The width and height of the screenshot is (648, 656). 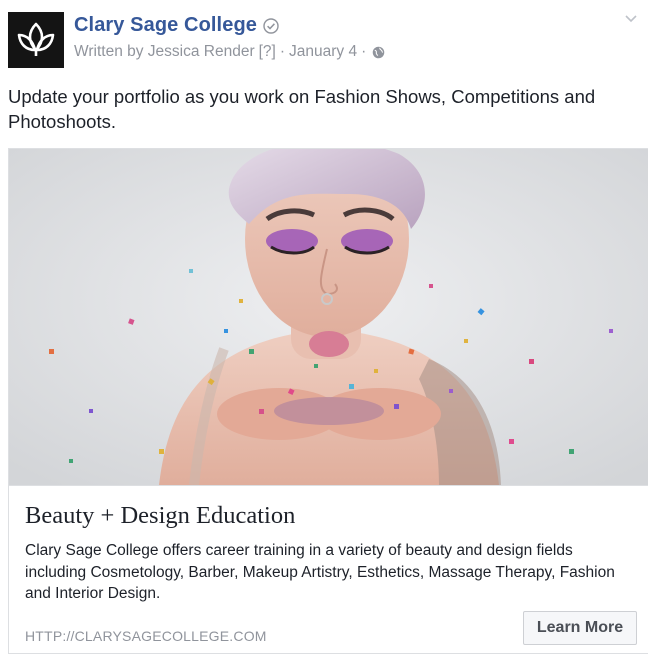 I want to click on link-title: Beauty + Design Education, so click(x=160, y=516).